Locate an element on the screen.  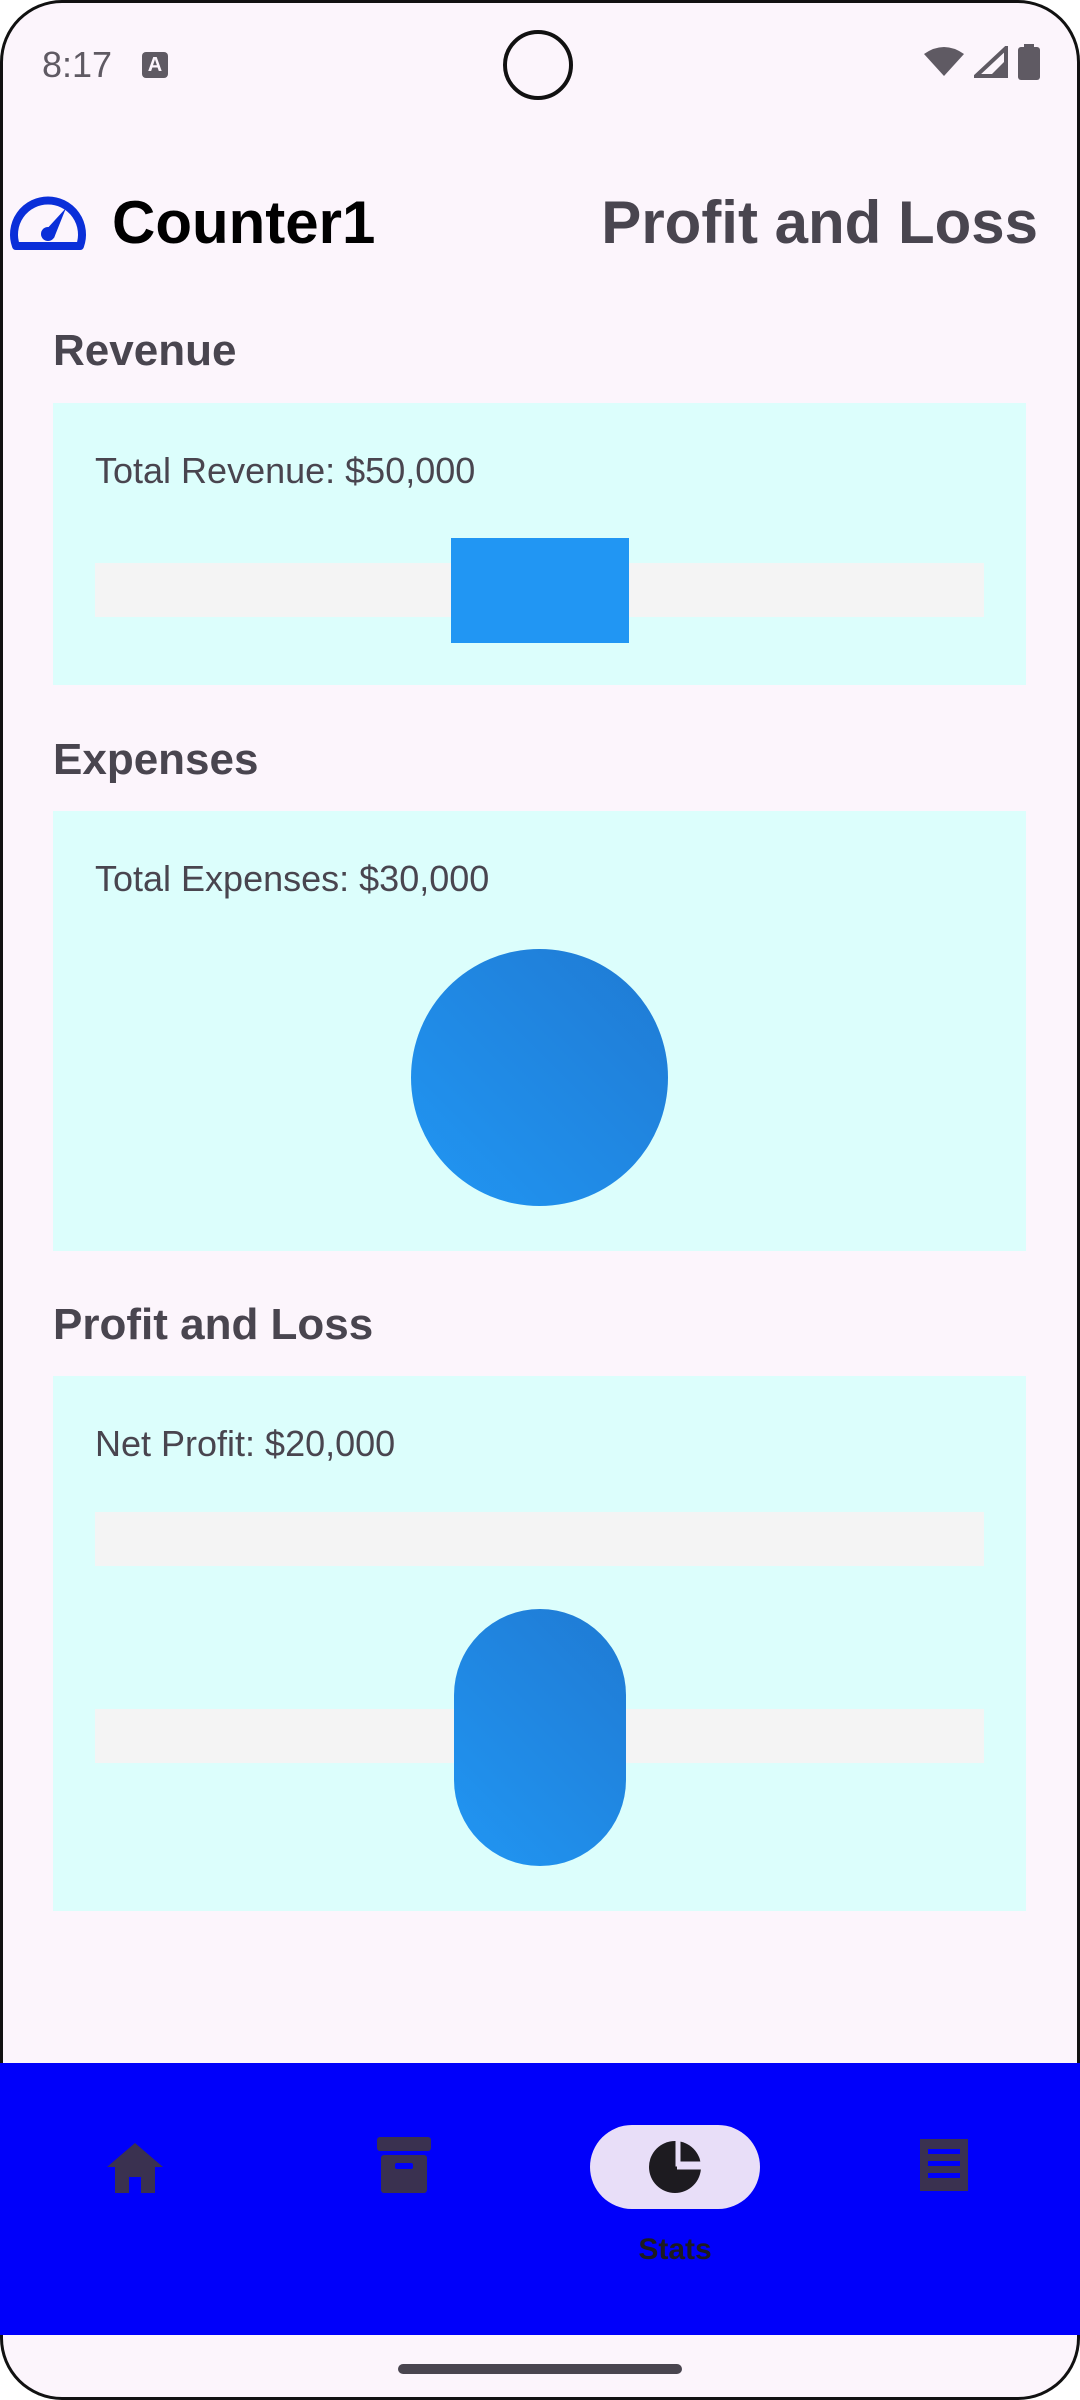
expenses-circle is located at coordinates (539, 1077).